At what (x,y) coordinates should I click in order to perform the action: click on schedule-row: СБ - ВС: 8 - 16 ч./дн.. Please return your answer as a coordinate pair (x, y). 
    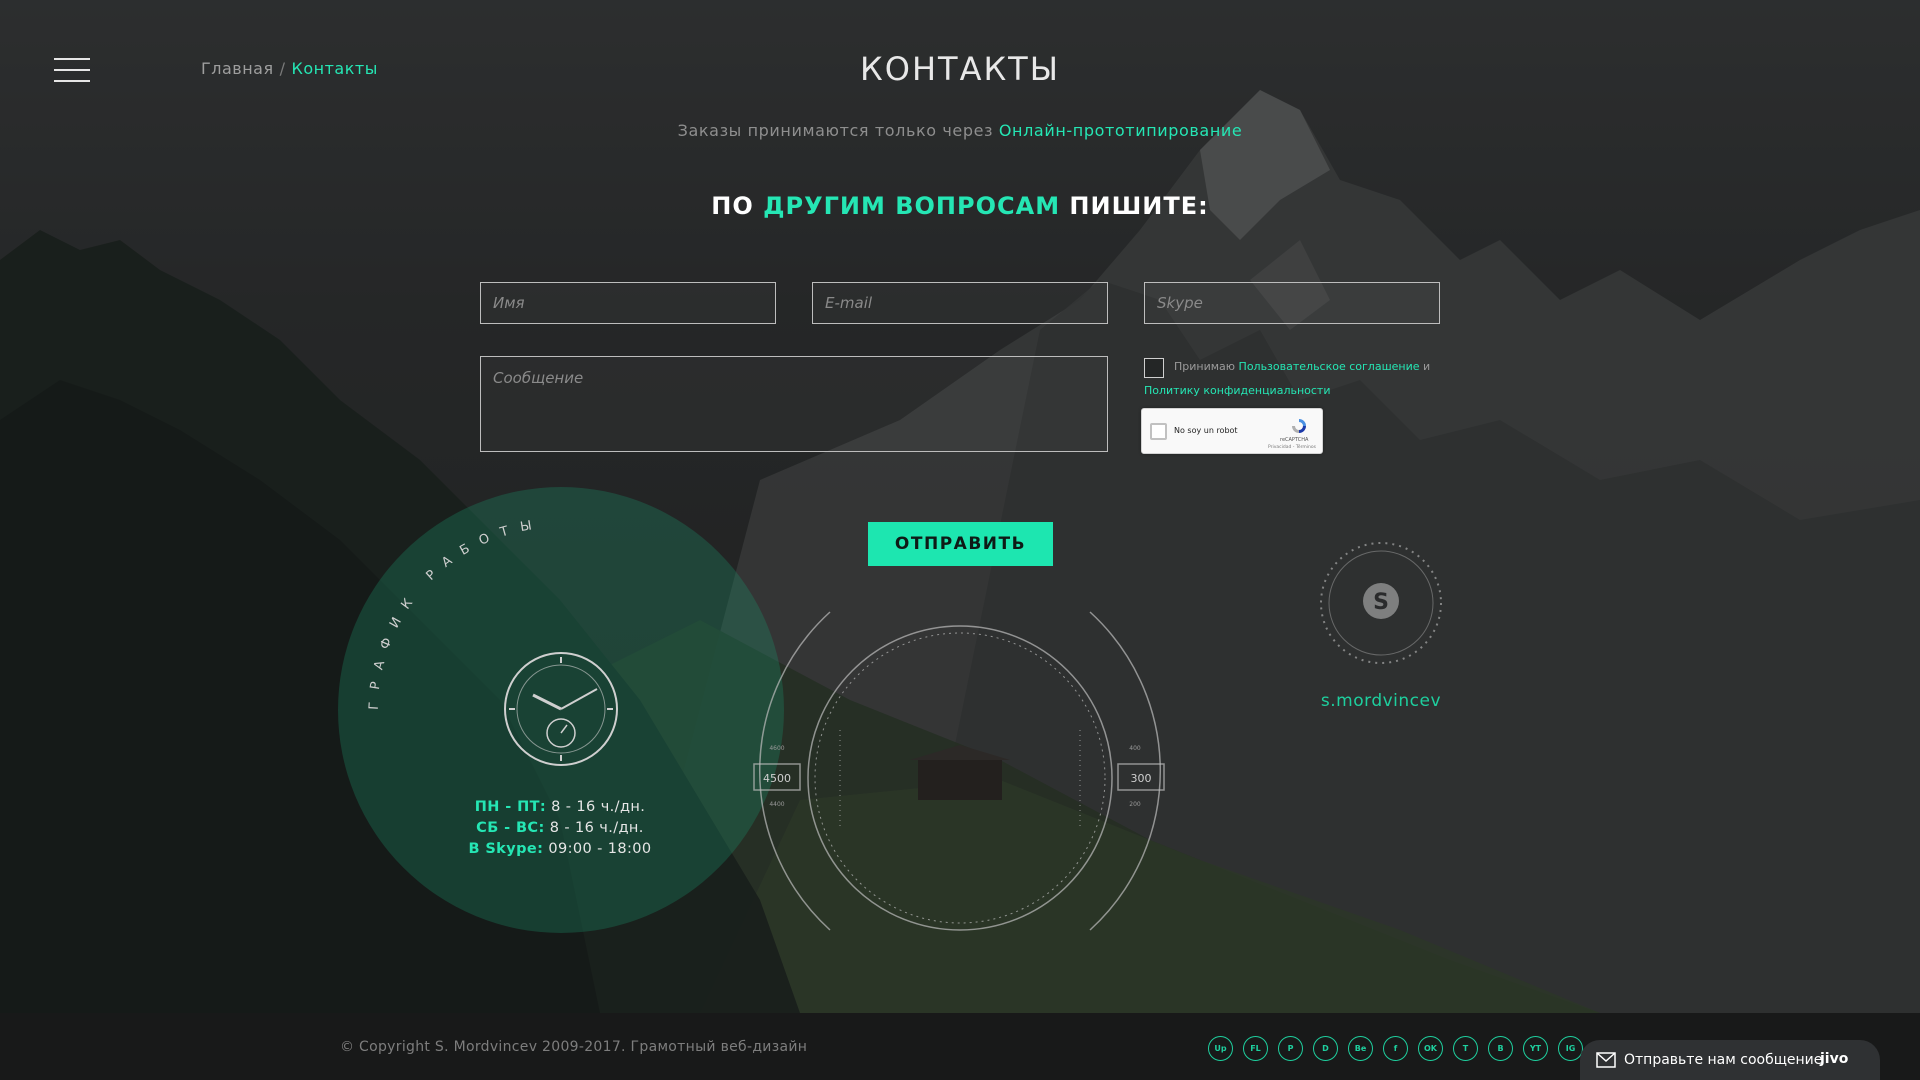
    Looking at the image, I should click on (560, 828).